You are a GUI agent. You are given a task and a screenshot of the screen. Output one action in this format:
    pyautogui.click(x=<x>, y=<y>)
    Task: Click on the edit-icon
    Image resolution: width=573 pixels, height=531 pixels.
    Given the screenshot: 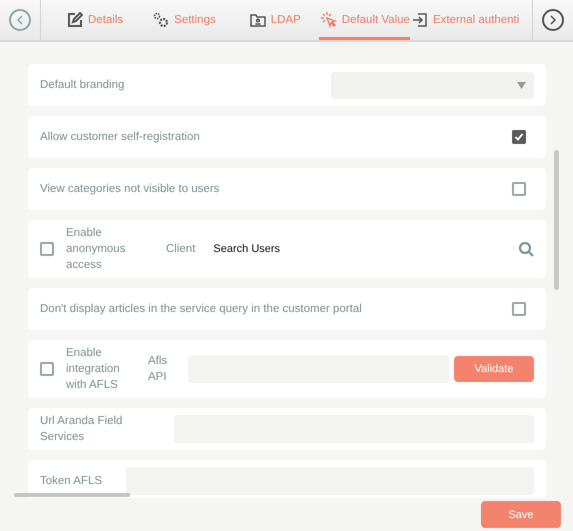 What is the action you would take?
    pyautogui.click(x=75, y=20)
    